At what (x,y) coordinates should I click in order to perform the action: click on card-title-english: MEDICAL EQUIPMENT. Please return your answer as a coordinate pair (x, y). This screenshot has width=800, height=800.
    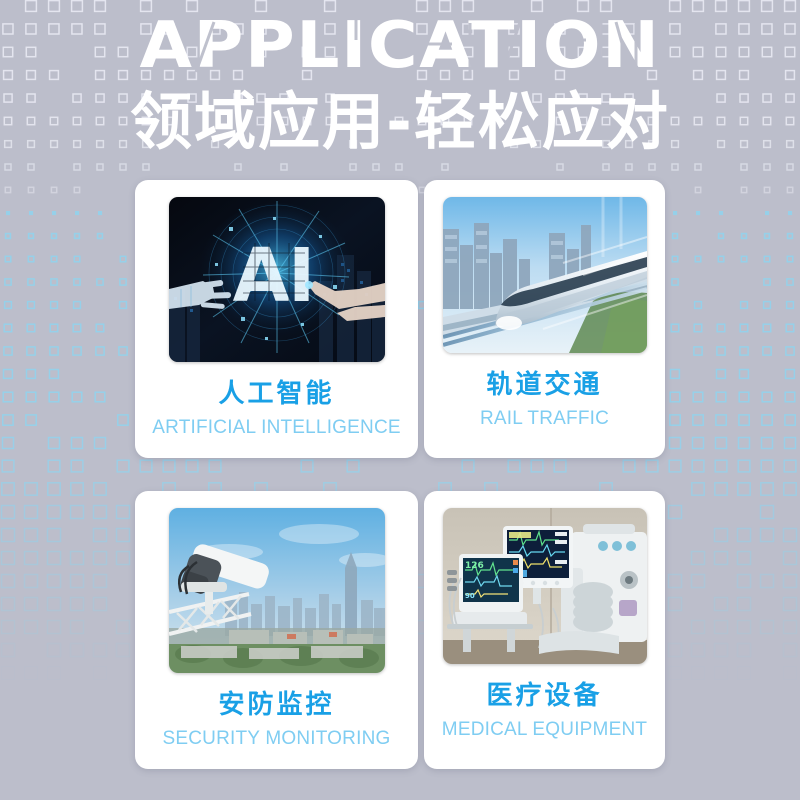
    Looking at the image, I should click on (544, 729).